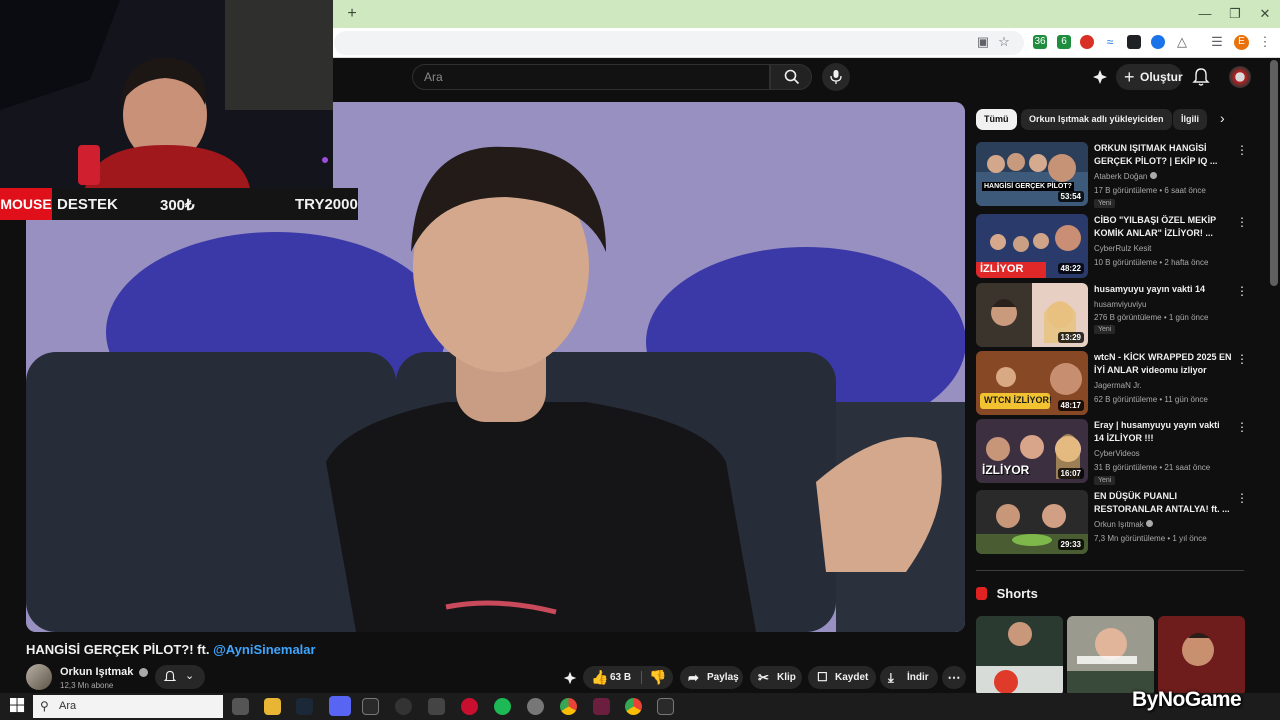 The height and width of the screenshot is (720, 1280). What do you see at coordinates (352, 14) in the screenshot?
I see `new-tab-button: +` at bounding box center [352, 14].